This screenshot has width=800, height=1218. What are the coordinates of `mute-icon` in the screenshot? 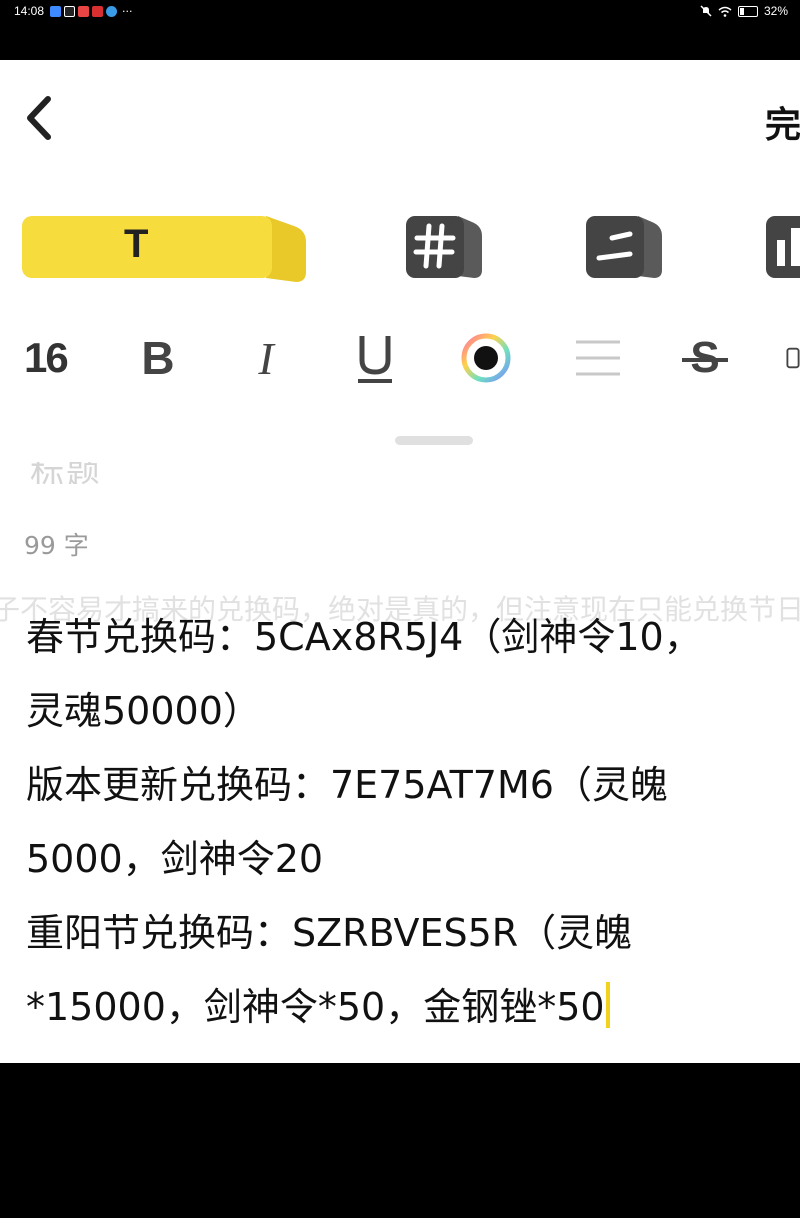 It's located at (706, 11).